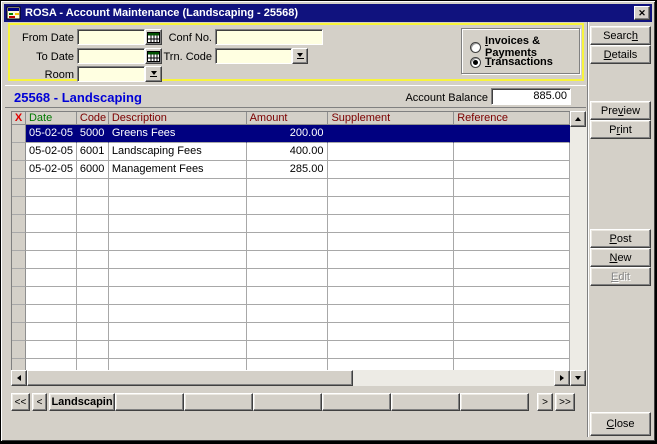 The image size is (657, 444). I want to click on from-date-label: From Date, so click(48, 38).